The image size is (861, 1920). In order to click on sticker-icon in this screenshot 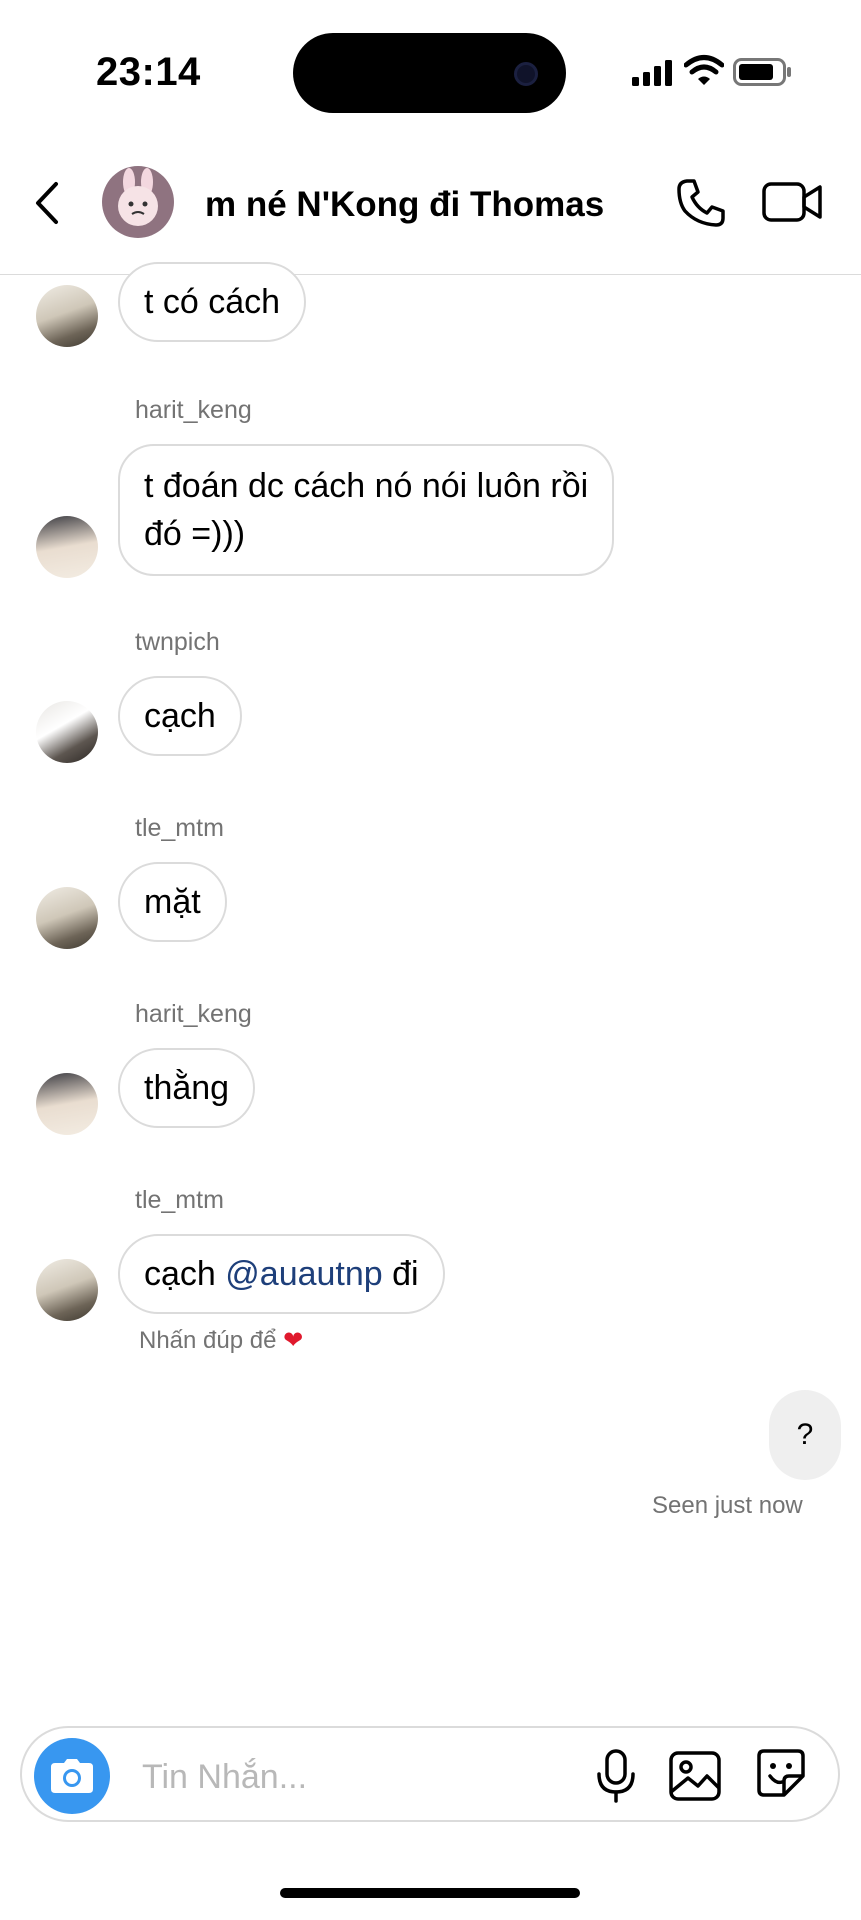, I will do `click(781, 1773)`.